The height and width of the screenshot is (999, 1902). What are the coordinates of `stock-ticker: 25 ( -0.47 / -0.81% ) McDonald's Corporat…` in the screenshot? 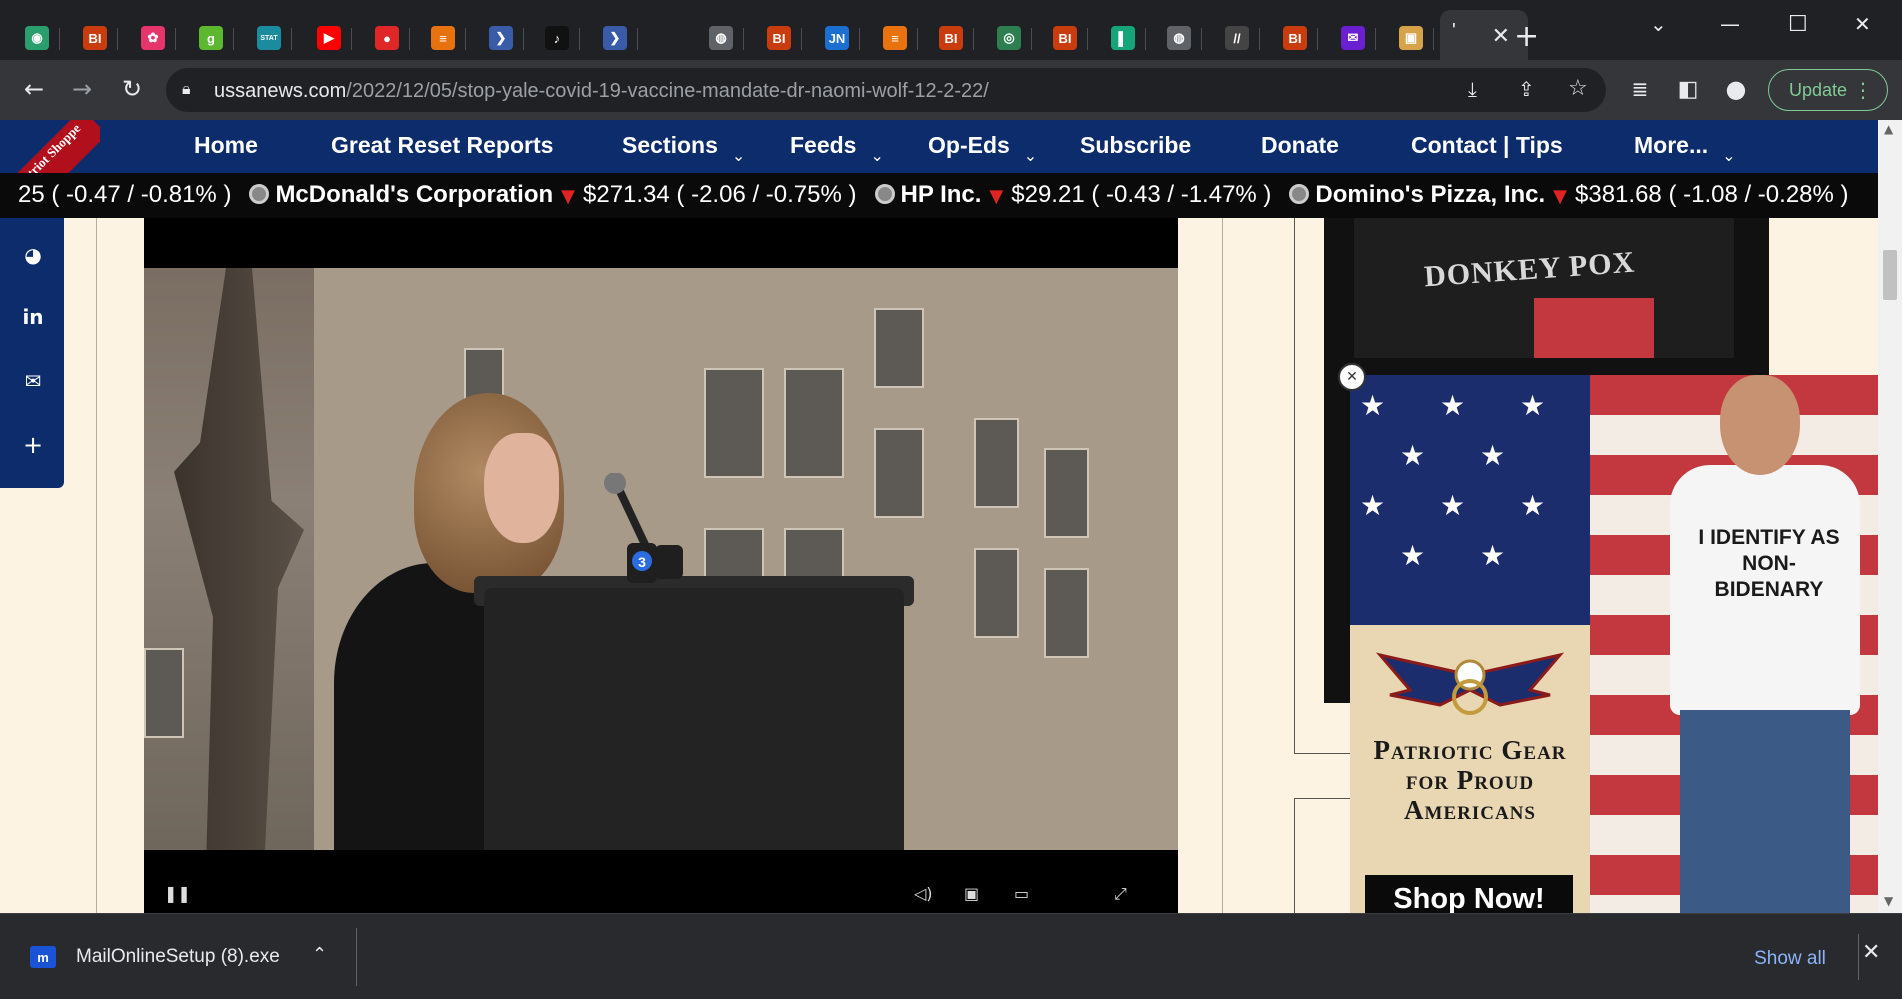 It's located at (939, 195).